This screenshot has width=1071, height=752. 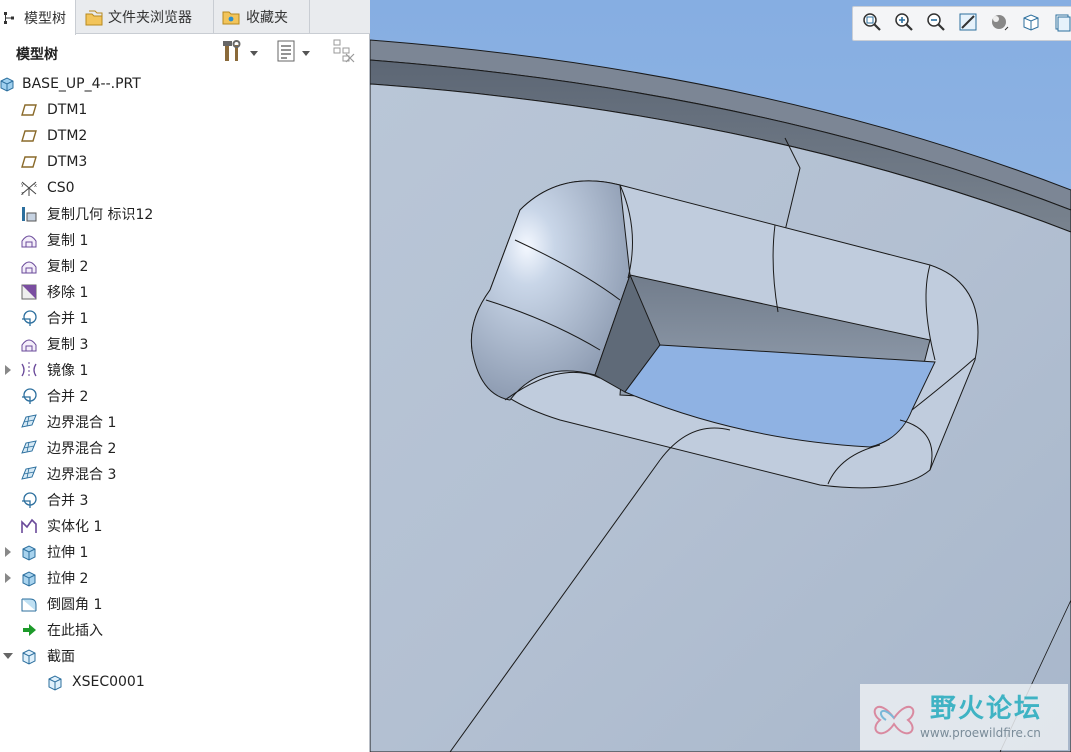 What do you see at coordinates (67, 162) in the screenshot?
I see `tree-item-label: DTM3` at bounding box center [67, 162].